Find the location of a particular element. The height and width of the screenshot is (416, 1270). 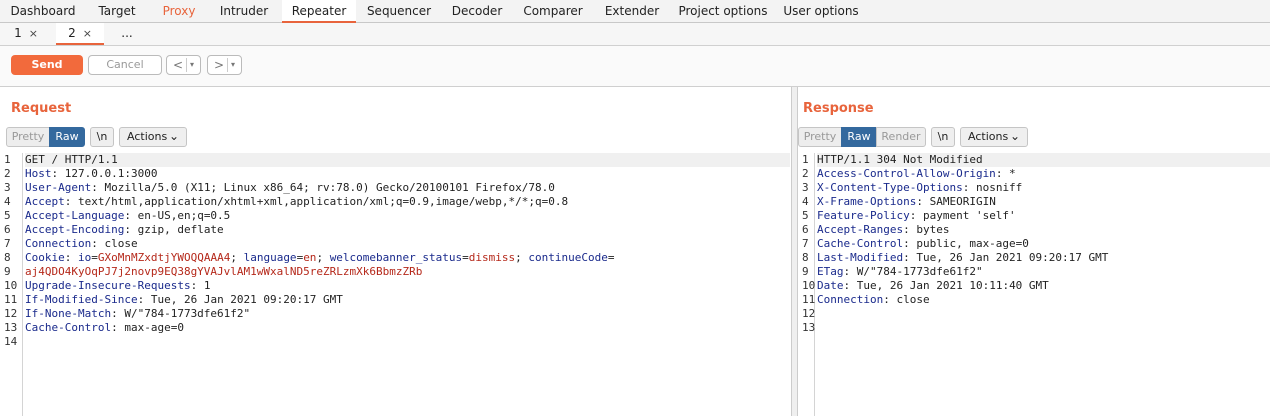

header-value: : 127.0.0.1:3000 is located at coordinates (104, 173).